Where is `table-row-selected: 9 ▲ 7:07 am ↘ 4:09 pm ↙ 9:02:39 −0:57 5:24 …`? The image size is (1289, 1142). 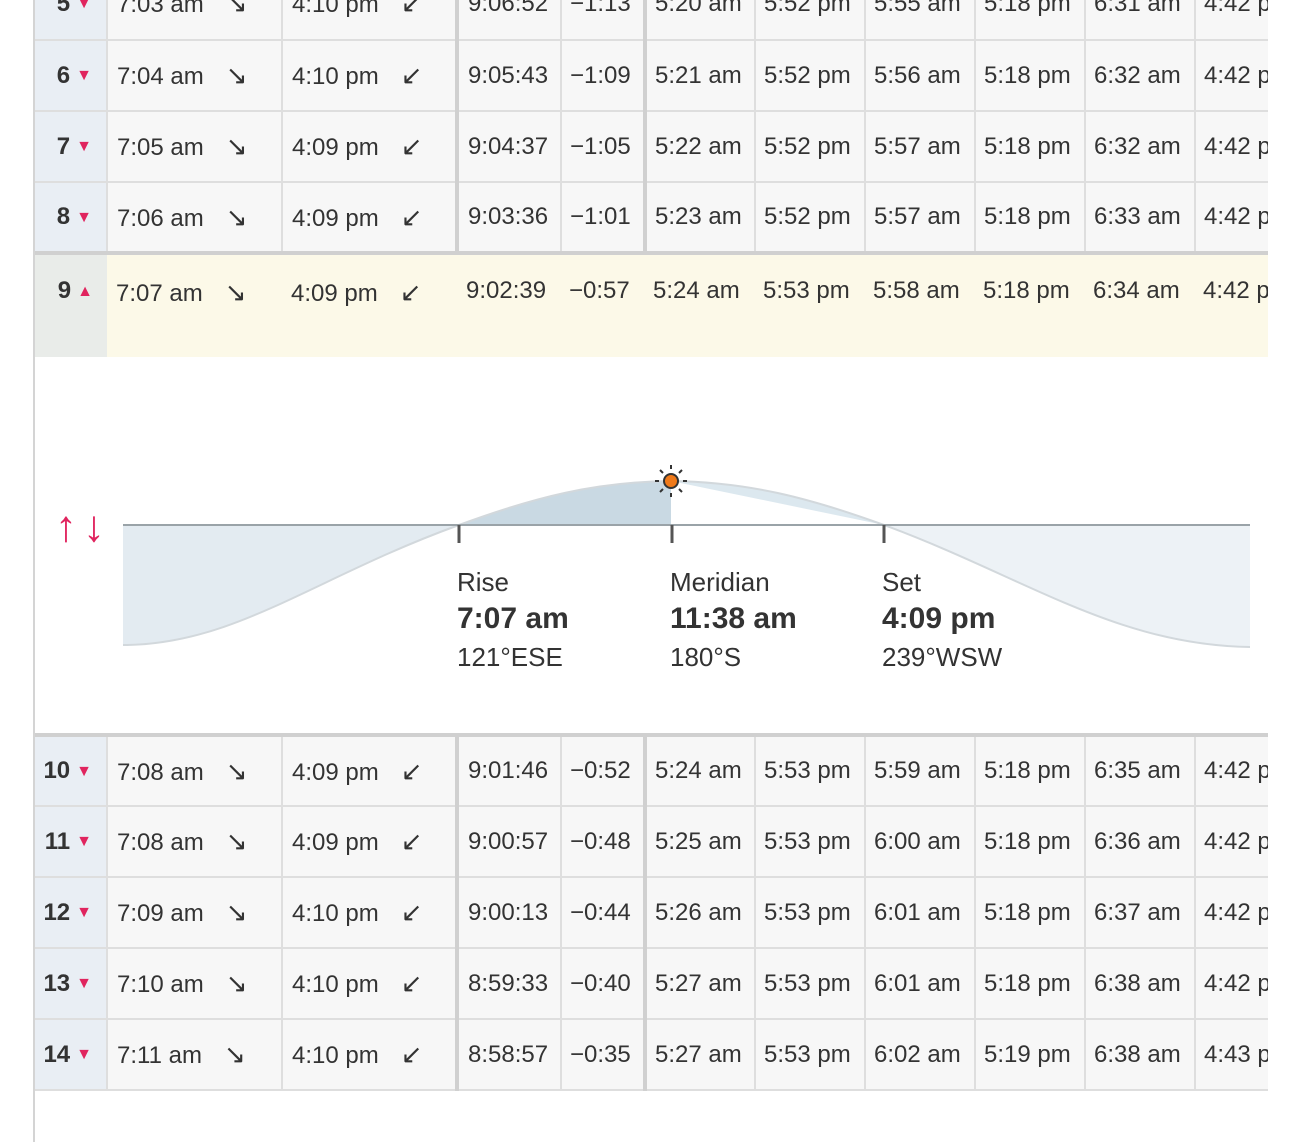 table-row-selected: 9 ▲ 7:07 am ↘ 4:09 pm ↙ 9:02:39 −0:57 5:24 … is located at coordinates (651, 306).